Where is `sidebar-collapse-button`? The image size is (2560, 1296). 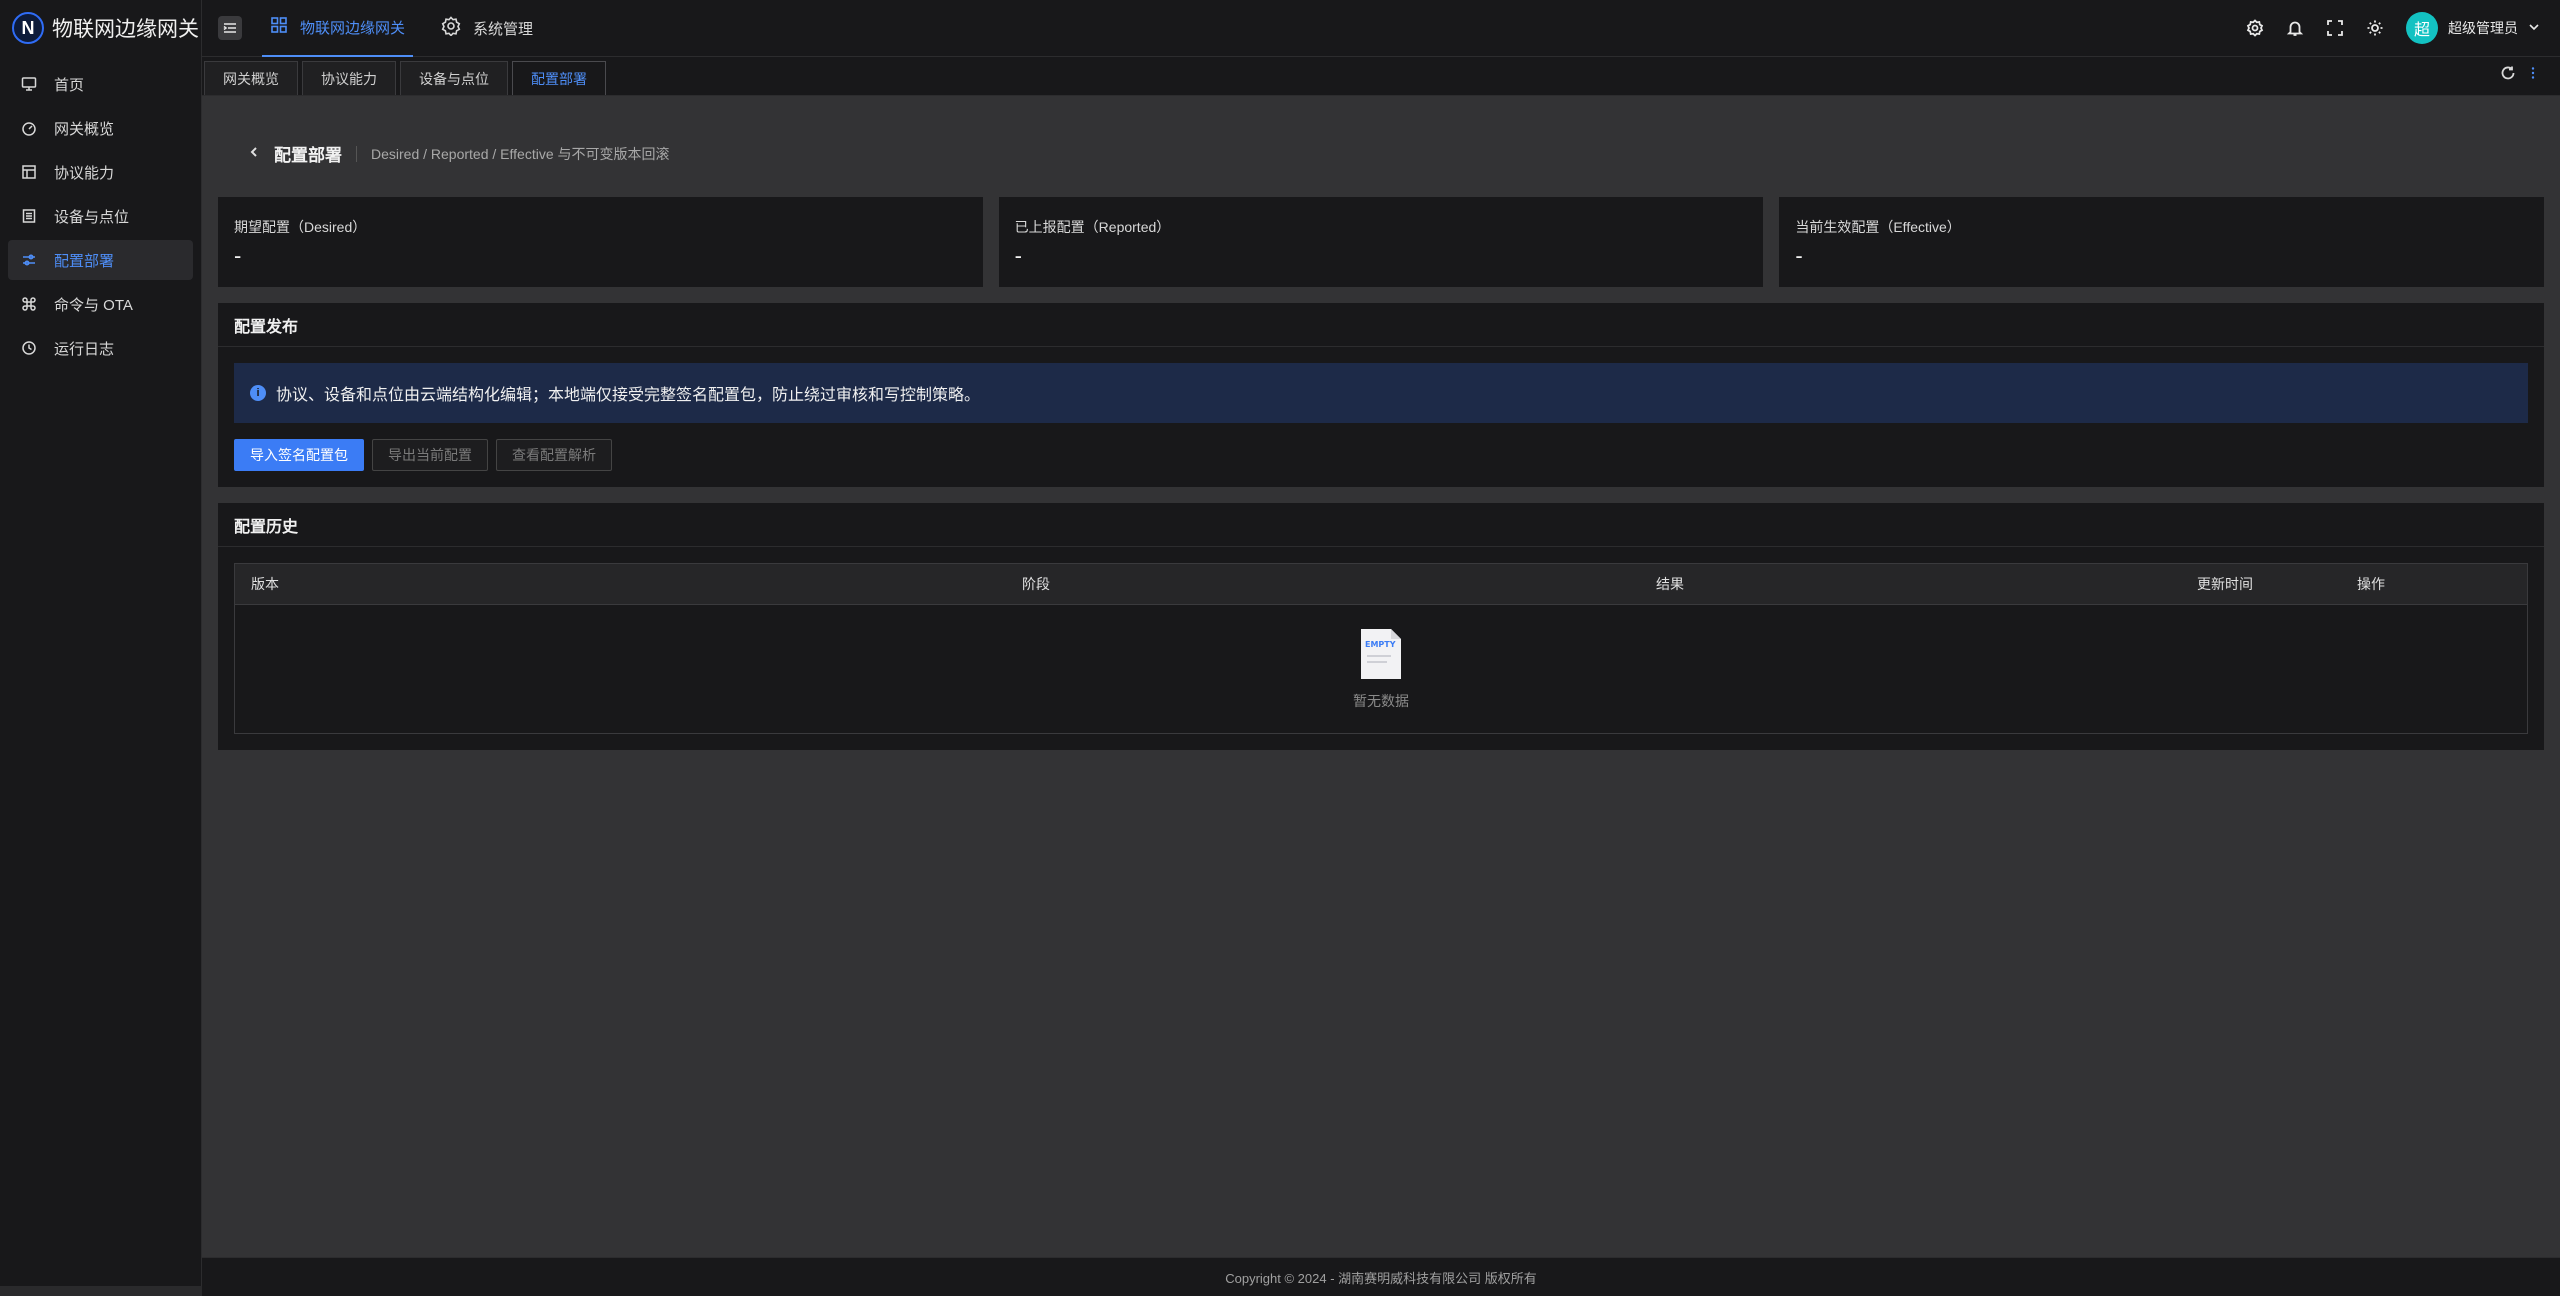
sidebar-collapse-button is located at coordinates (230, 28).